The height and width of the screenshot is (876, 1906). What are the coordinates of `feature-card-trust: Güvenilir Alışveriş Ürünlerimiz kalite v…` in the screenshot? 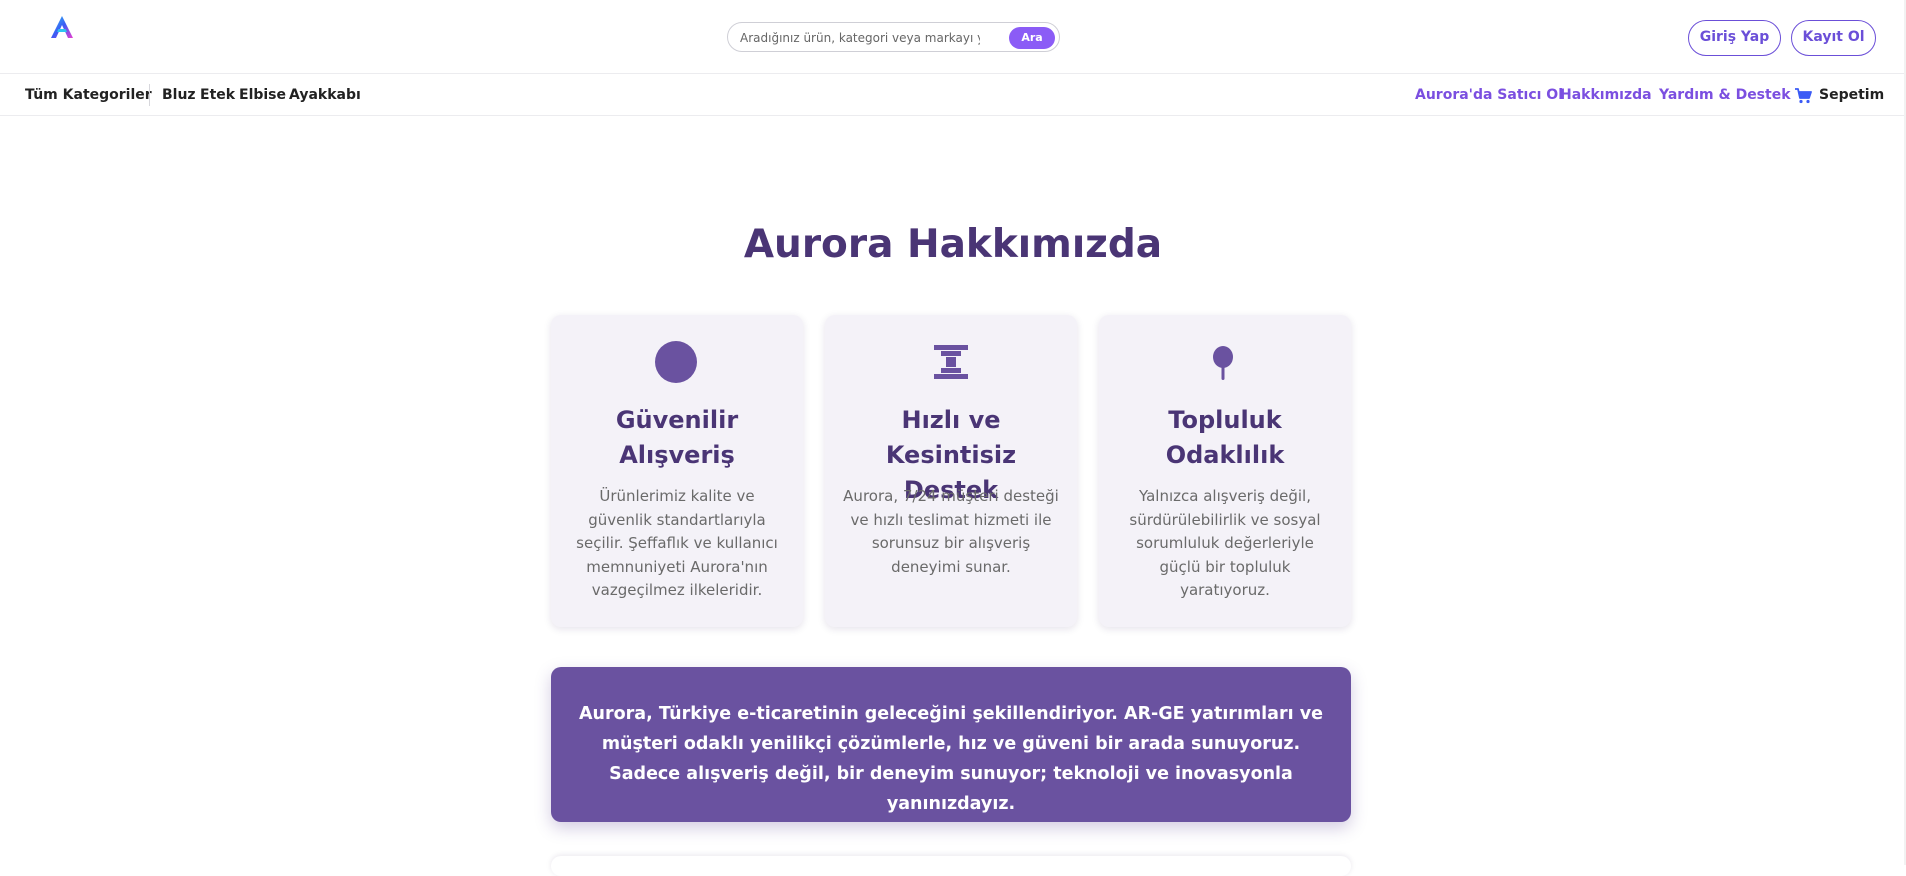 It's located at (677, 471).